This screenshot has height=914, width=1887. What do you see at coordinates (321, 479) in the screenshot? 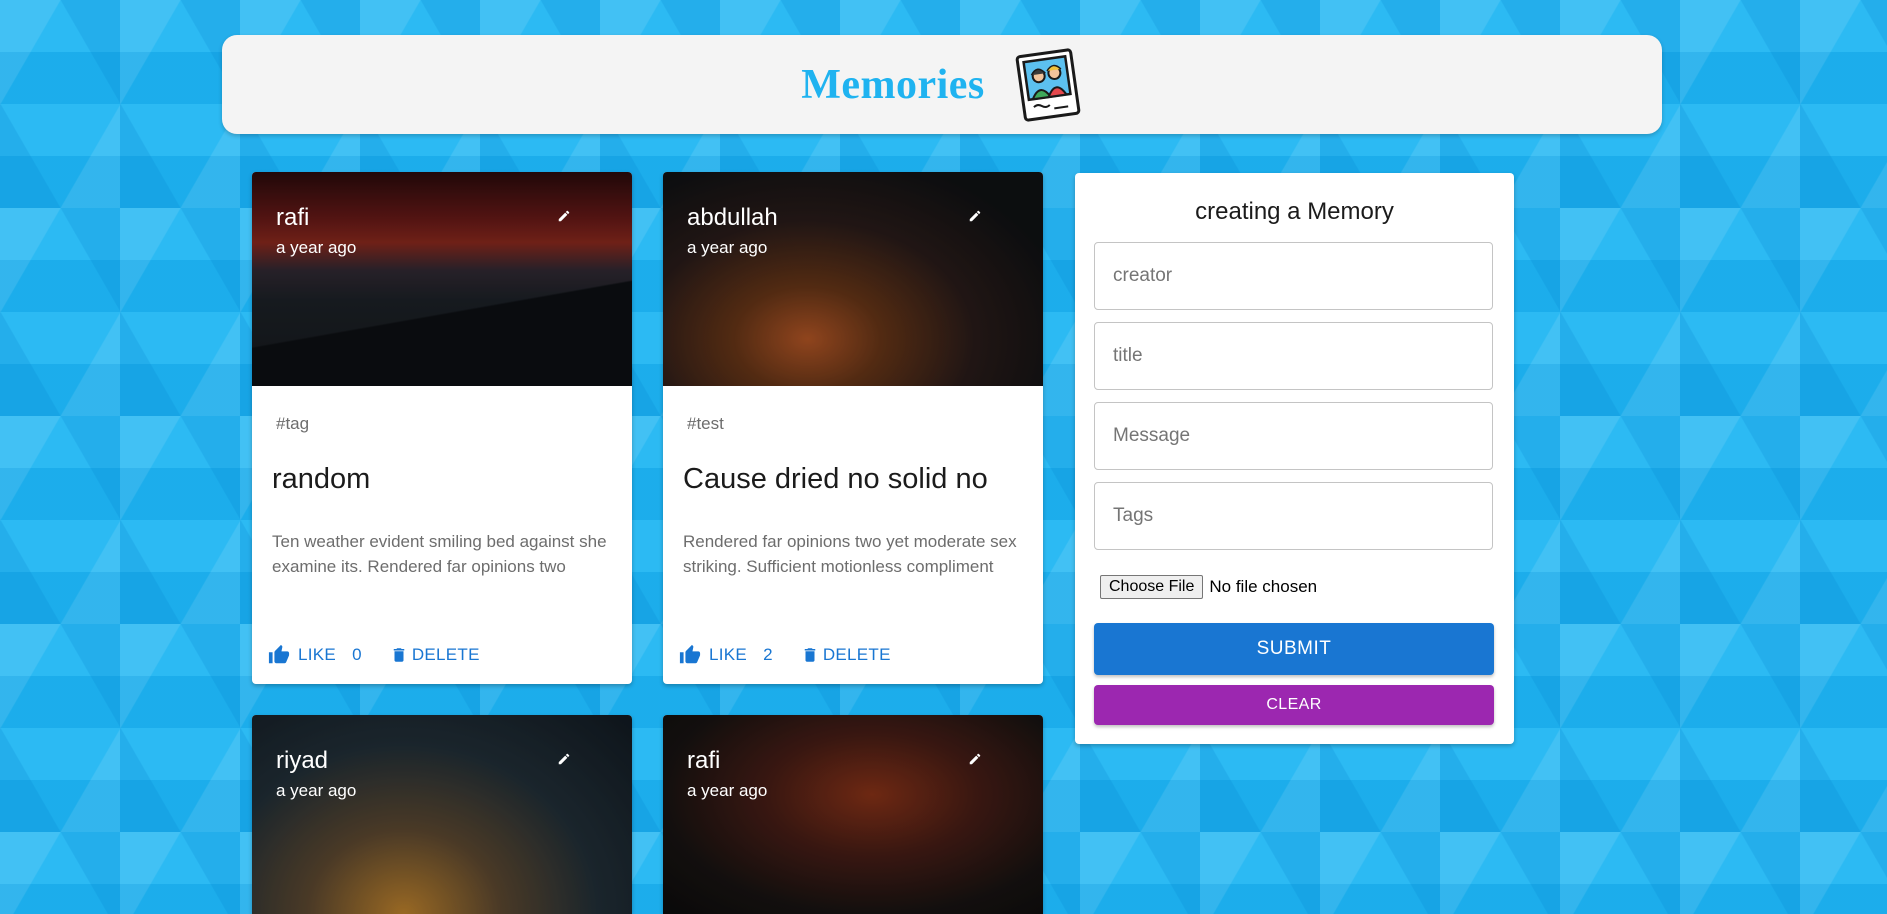
I see `post-title: random` at bounding box center [321, 479].